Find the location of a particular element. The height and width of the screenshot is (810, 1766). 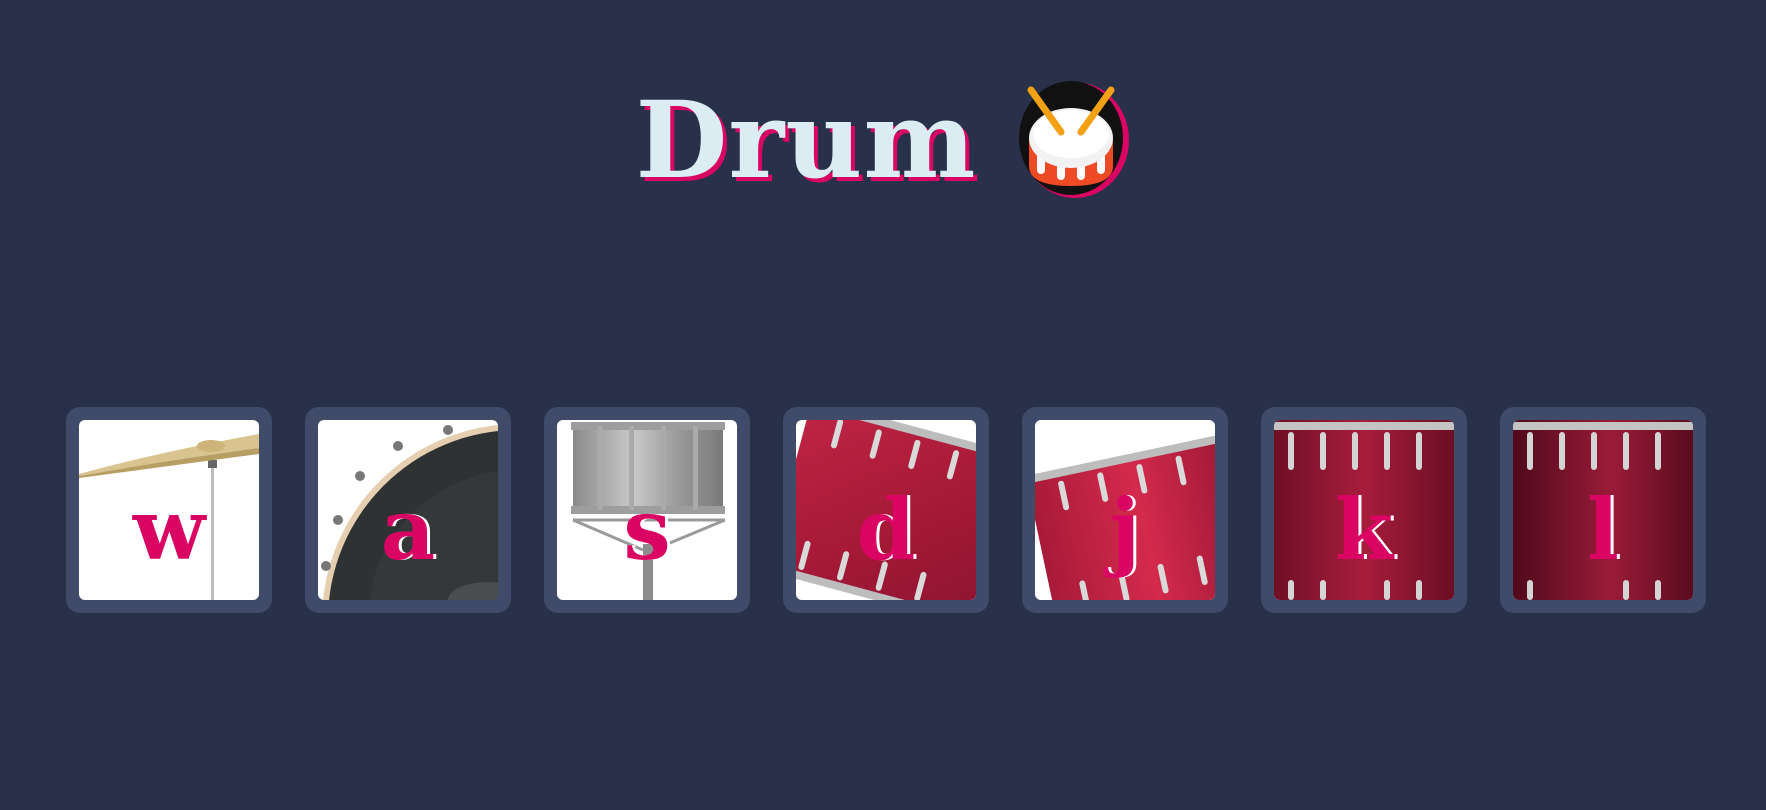

key-label-j: j is located at coordinates (1125, 529).